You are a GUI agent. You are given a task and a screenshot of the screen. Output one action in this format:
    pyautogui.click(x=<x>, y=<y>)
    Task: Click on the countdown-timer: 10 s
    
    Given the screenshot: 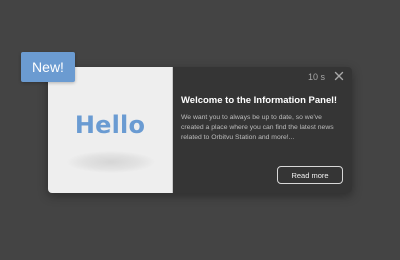 What is the action you would take?
    pyautogui.click(x=316, y=77)
    